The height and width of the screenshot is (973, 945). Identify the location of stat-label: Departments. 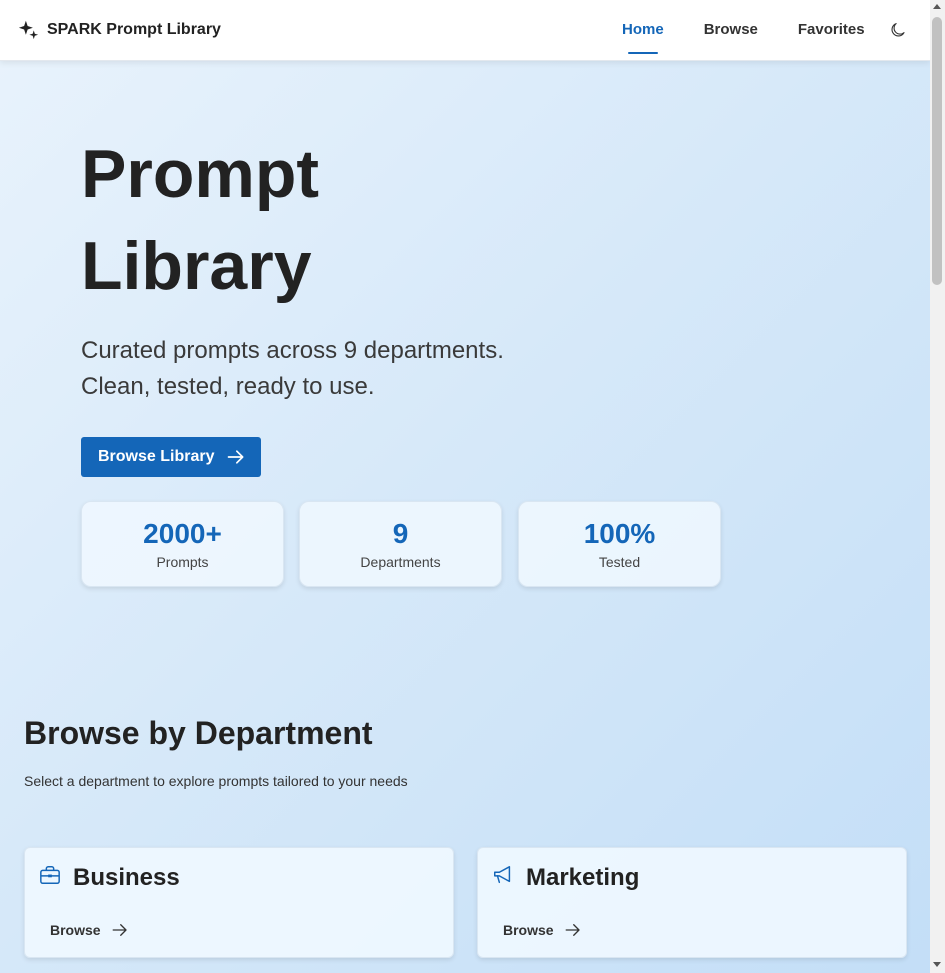
(400, 562).